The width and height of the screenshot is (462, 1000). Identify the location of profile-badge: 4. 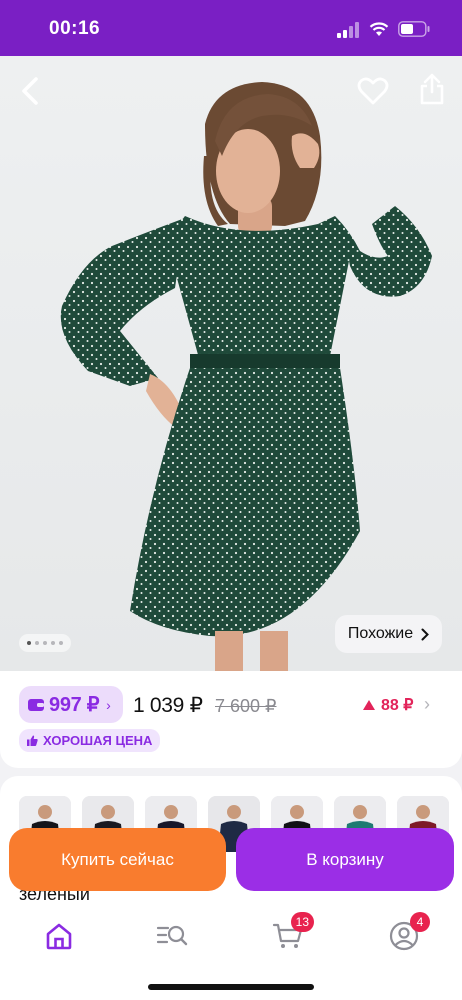
(420, 922).